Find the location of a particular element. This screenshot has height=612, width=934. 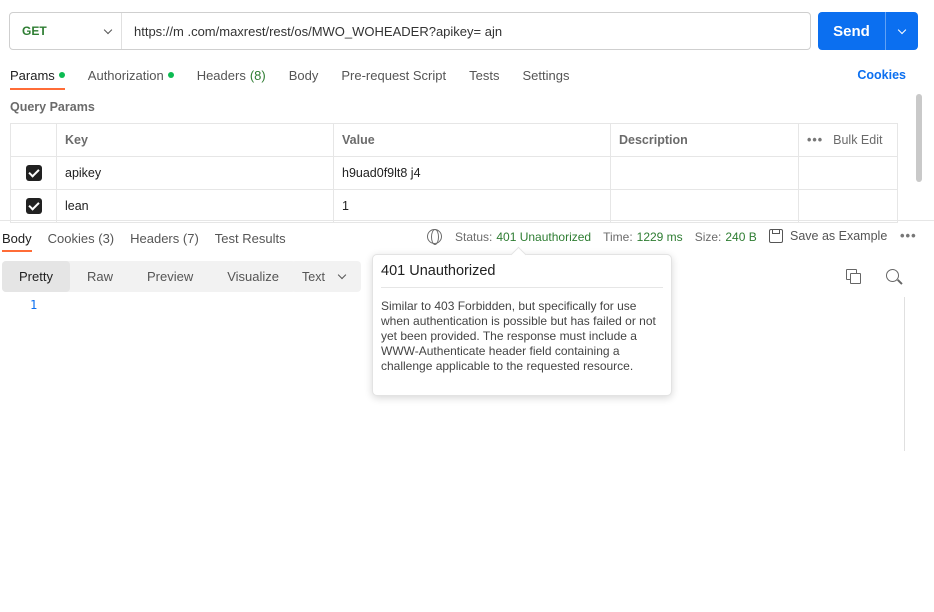

format-raw: Raw is located at coordinates (100, 276).